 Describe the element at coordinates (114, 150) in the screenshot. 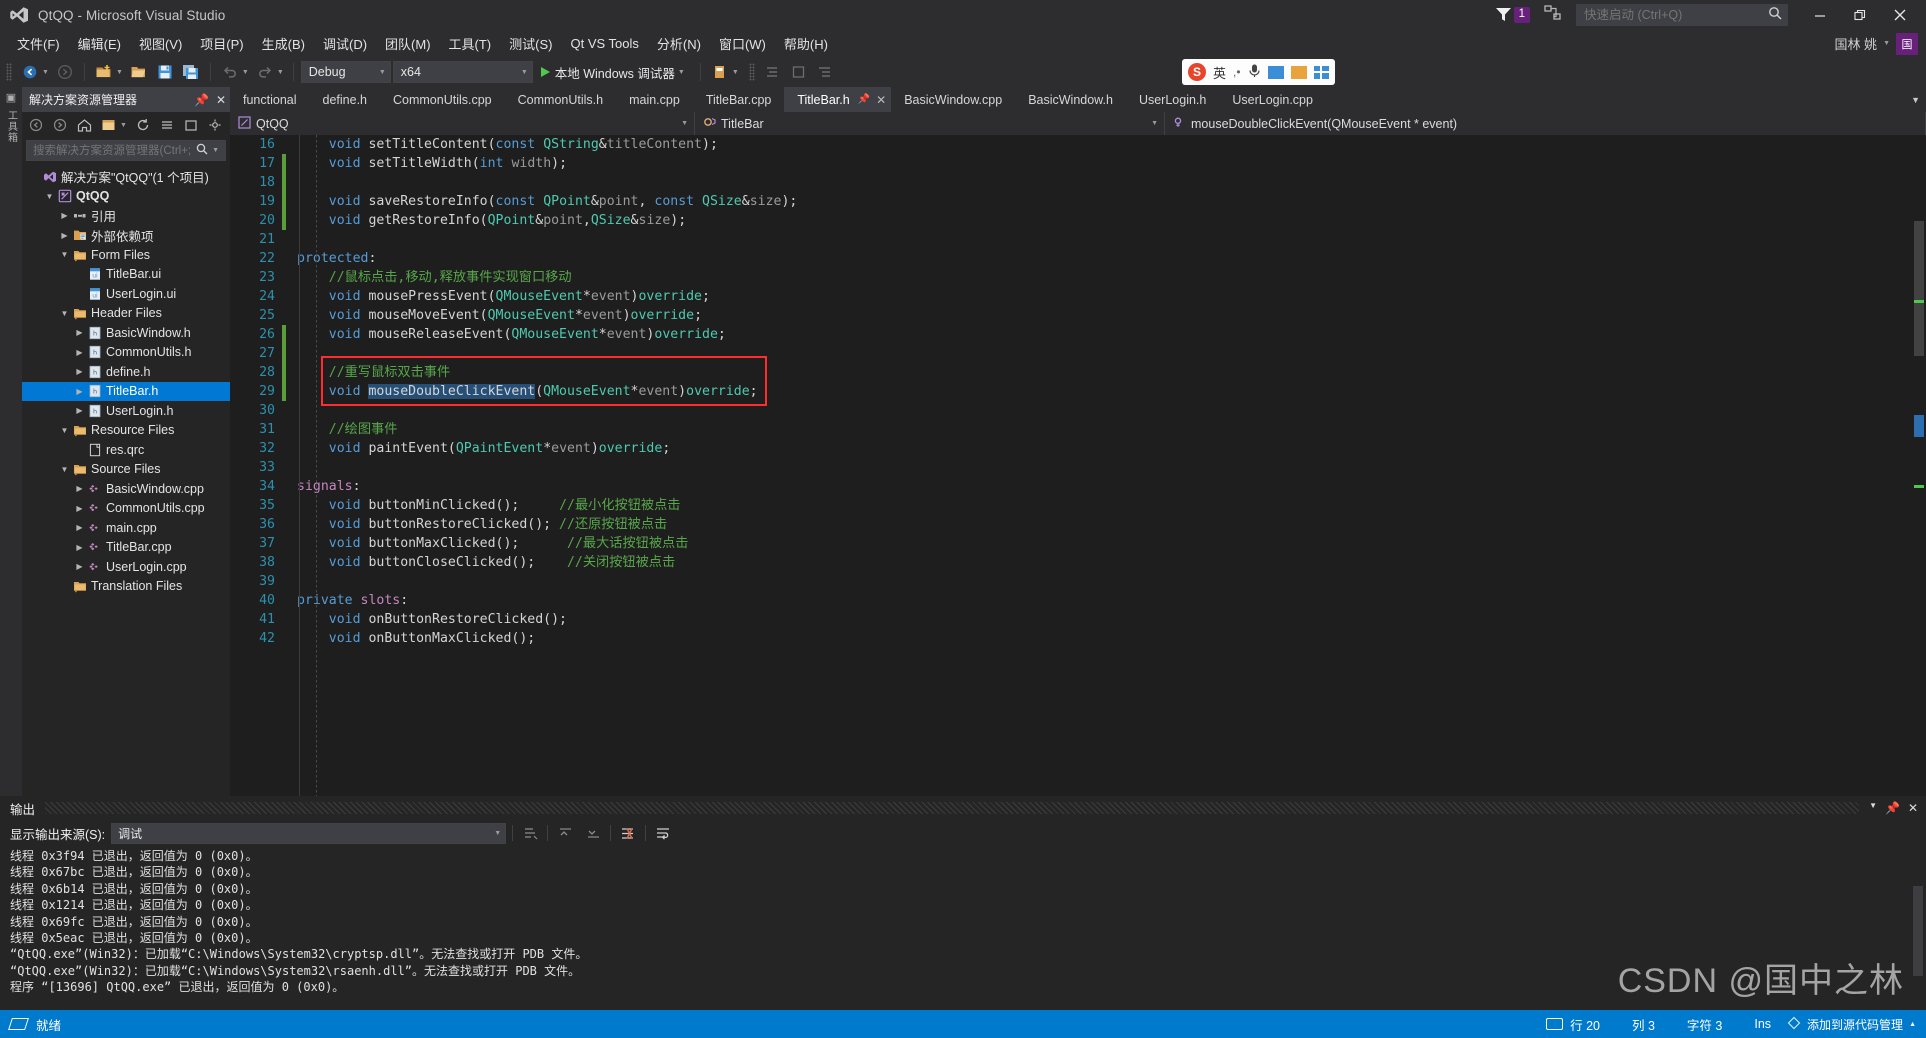

I see `search-input` at that location.